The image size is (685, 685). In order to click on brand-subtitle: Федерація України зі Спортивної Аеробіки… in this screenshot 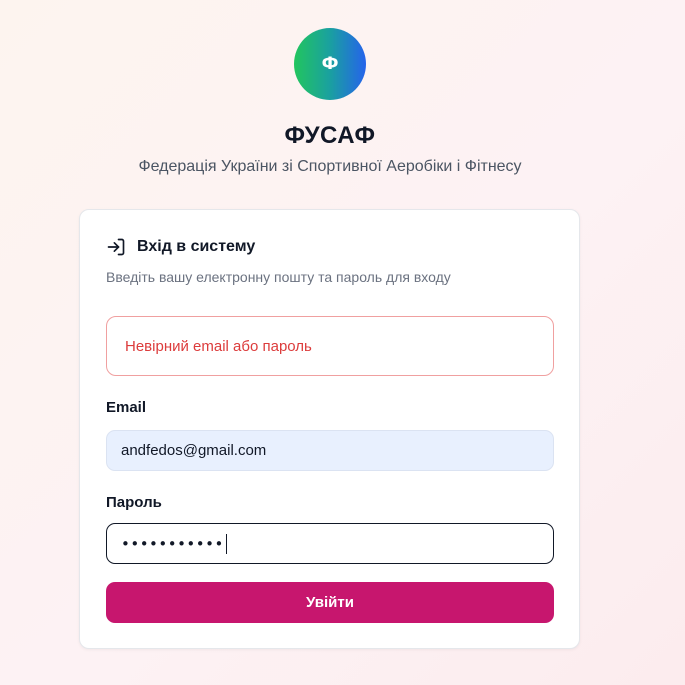, I will do `click(330, 166)`.